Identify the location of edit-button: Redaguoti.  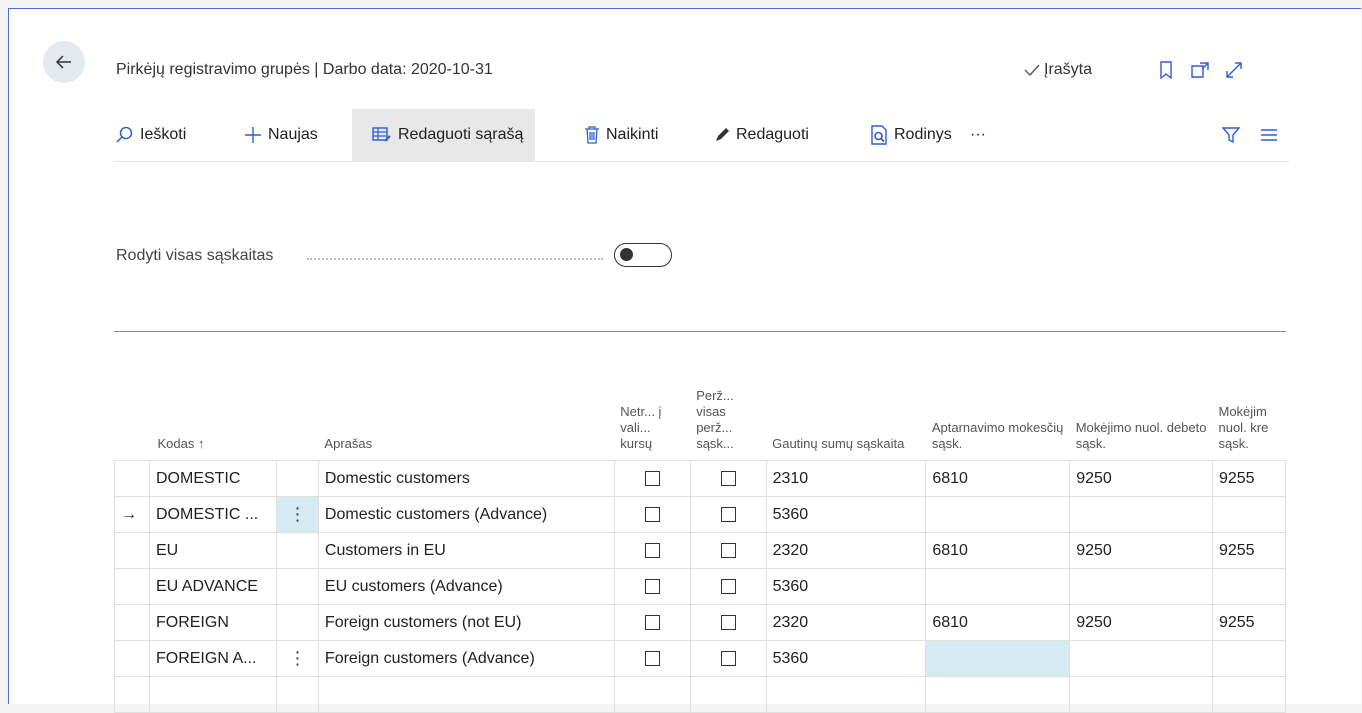
(761, 135).